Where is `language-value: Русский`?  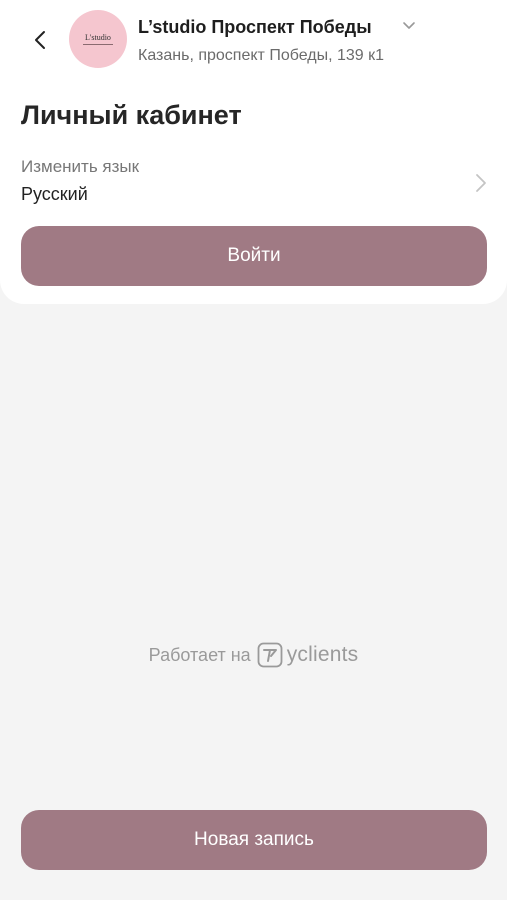 language-value: Русский is located at coordinates (54, 194).